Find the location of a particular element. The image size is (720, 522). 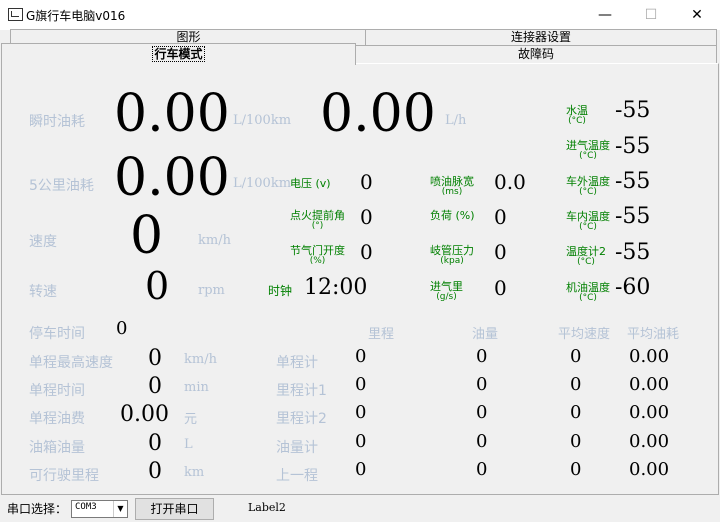

chevron-down-icon: ▼ is located at coordinates (120, 509).